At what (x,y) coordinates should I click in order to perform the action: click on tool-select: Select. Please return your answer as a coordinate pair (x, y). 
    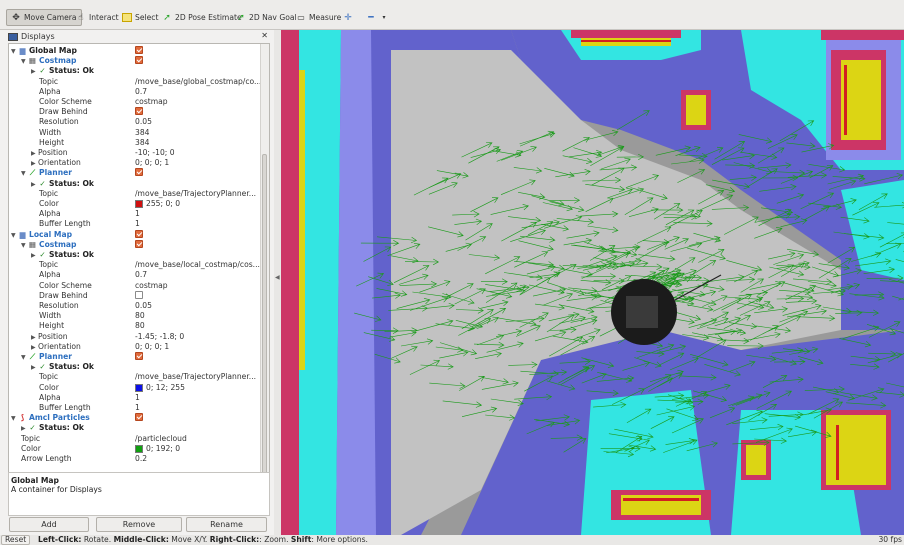
    Looking at the image, I should click on (140, 17).